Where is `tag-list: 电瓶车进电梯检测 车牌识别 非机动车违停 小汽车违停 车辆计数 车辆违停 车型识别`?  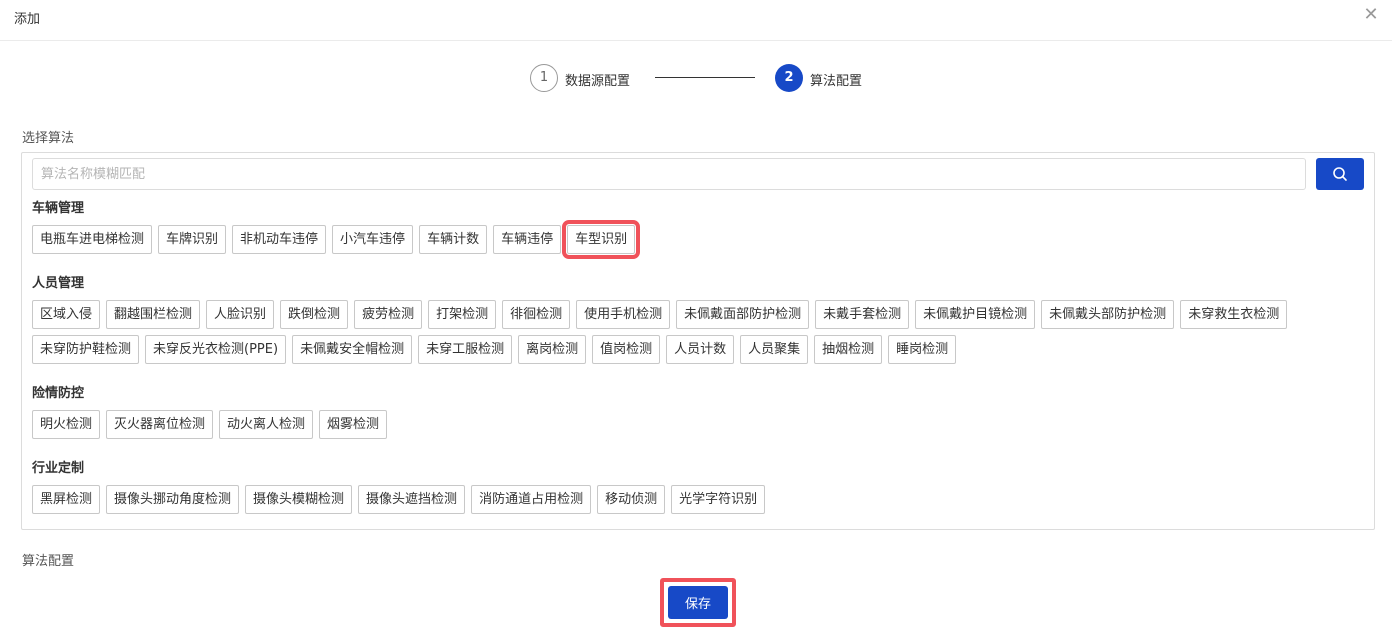 tag-list: 电瓶车进电梯检测 车牌识别 非机动车违停 小汽车违停 车辆计数 车辆违停 车型识别 is located at coordinates (699, 239).